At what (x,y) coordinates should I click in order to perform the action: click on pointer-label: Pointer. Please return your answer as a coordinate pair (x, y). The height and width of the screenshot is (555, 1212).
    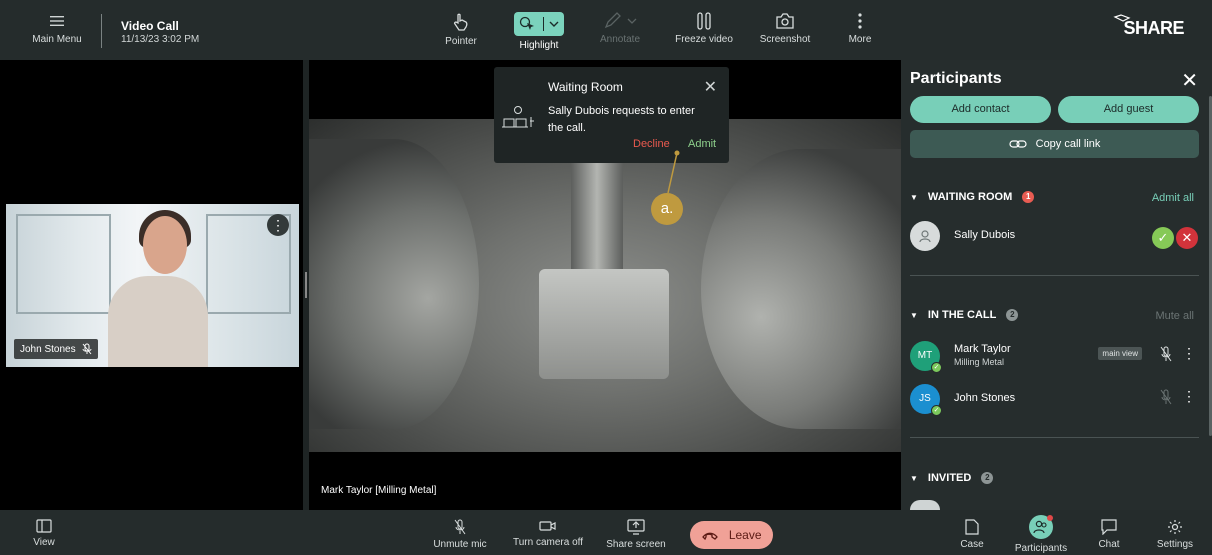
    Looking at the image, I should click on (461, 41).